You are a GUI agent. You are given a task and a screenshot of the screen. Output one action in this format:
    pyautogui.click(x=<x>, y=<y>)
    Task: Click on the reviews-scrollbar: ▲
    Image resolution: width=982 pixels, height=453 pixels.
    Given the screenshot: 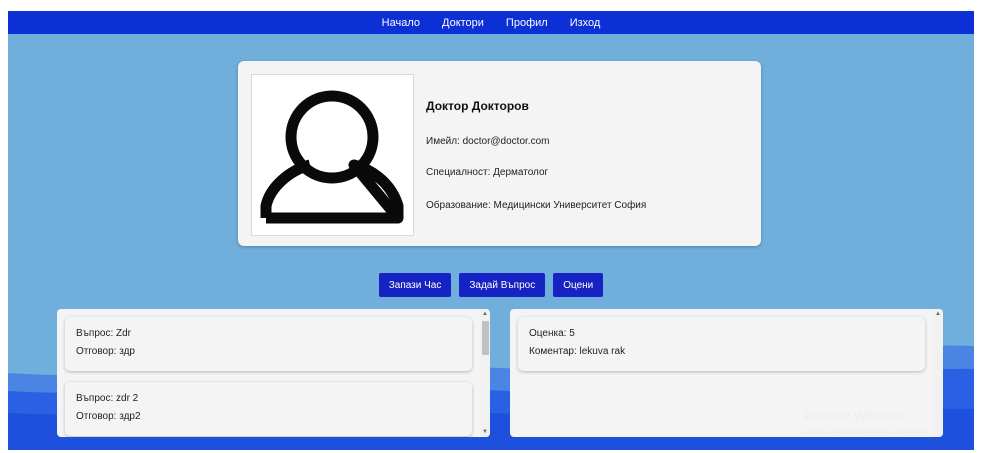 What is the action you would take?
    pyautogui.click(x=938, y=373)
    